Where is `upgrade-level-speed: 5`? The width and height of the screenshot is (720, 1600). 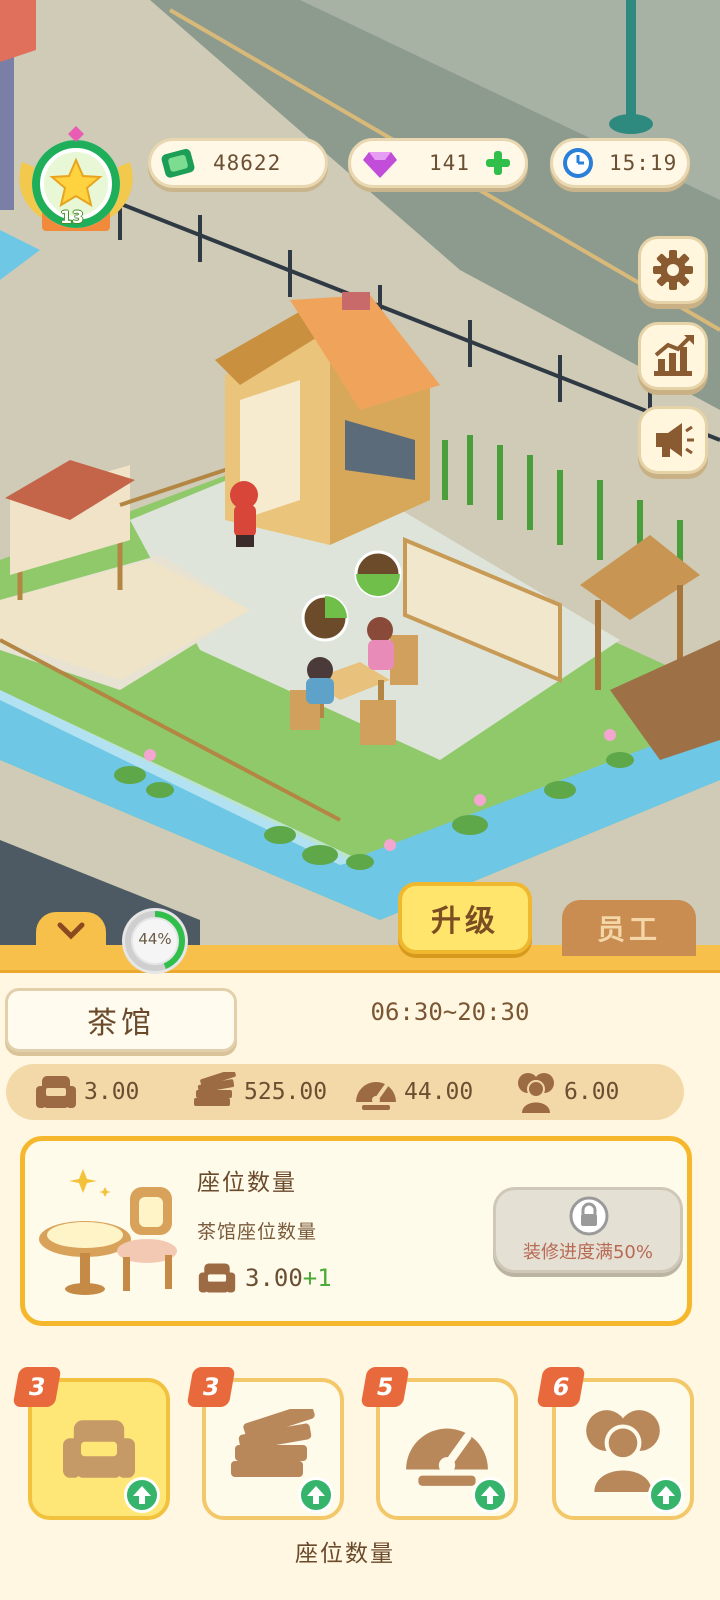
upgrade-level-speed: 5 is located at coordinates (385, 1387).